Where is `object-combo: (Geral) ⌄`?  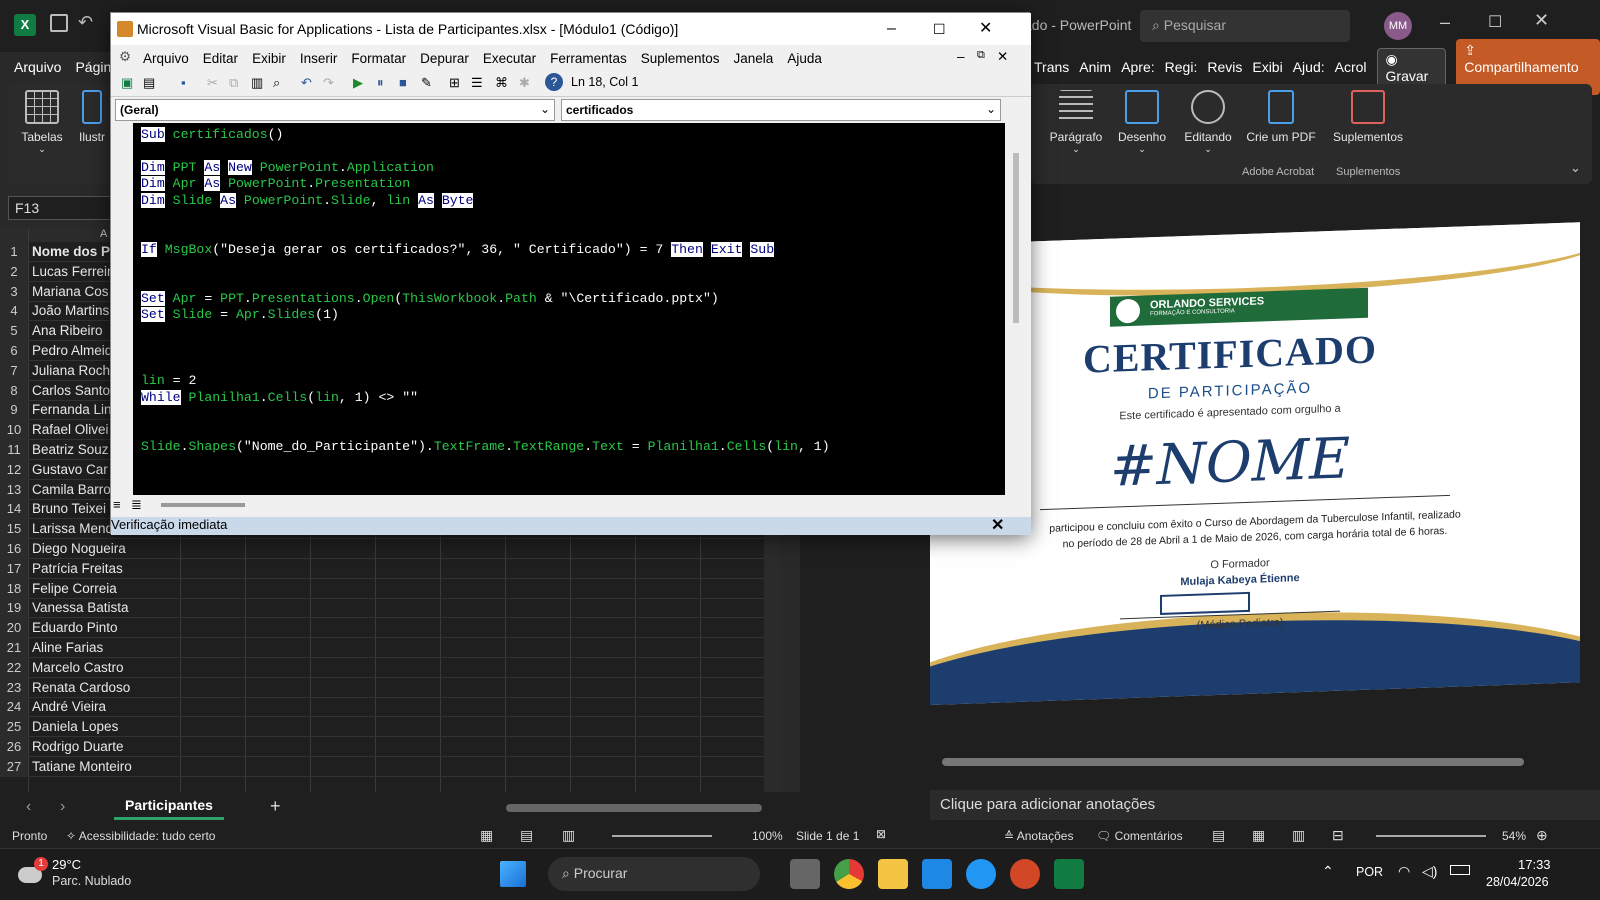 object-combo: (Geral) ⌄ is located at coordinates (335, 110).